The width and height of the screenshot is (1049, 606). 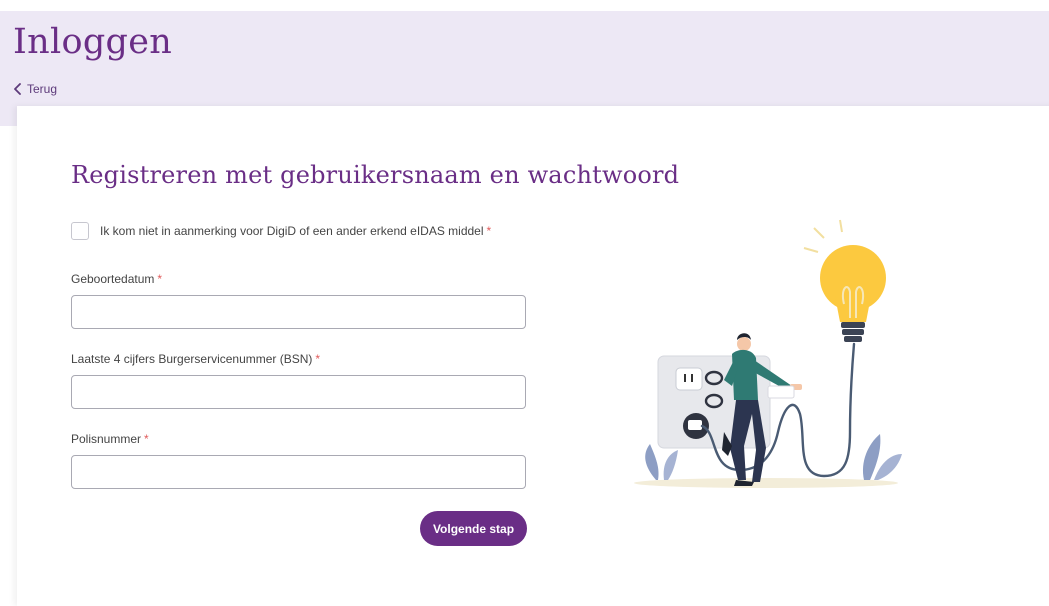 I want to click on eidas-checkbox, so click(x=80, y=231).